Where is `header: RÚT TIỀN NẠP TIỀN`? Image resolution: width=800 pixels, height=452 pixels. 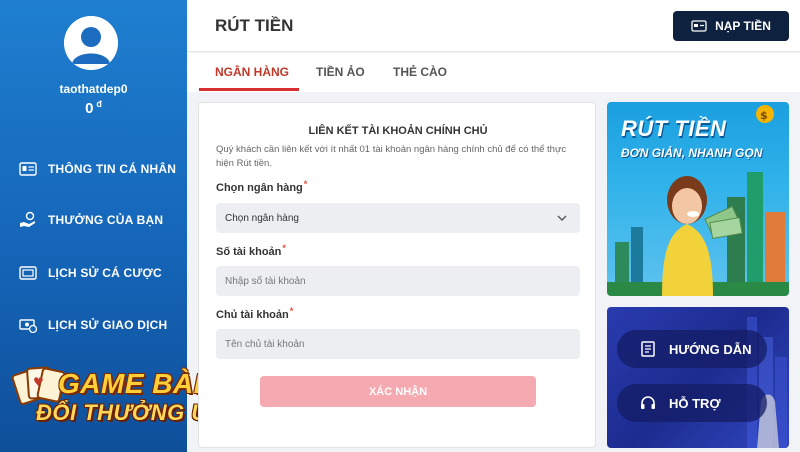
header: RÚT TIỀN NẠP TIỀN is located at coordinates (493, 26).